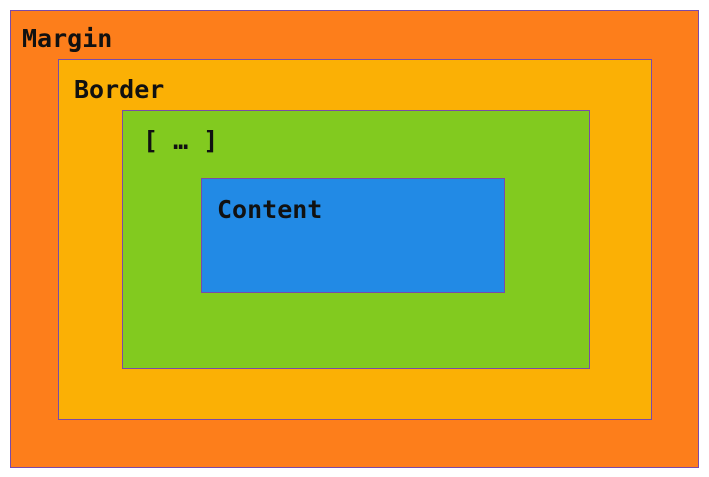  Describe the element at coordinates (181, 140) in the screenshot. I see `ellipsis-label: [ … ]` at that location.